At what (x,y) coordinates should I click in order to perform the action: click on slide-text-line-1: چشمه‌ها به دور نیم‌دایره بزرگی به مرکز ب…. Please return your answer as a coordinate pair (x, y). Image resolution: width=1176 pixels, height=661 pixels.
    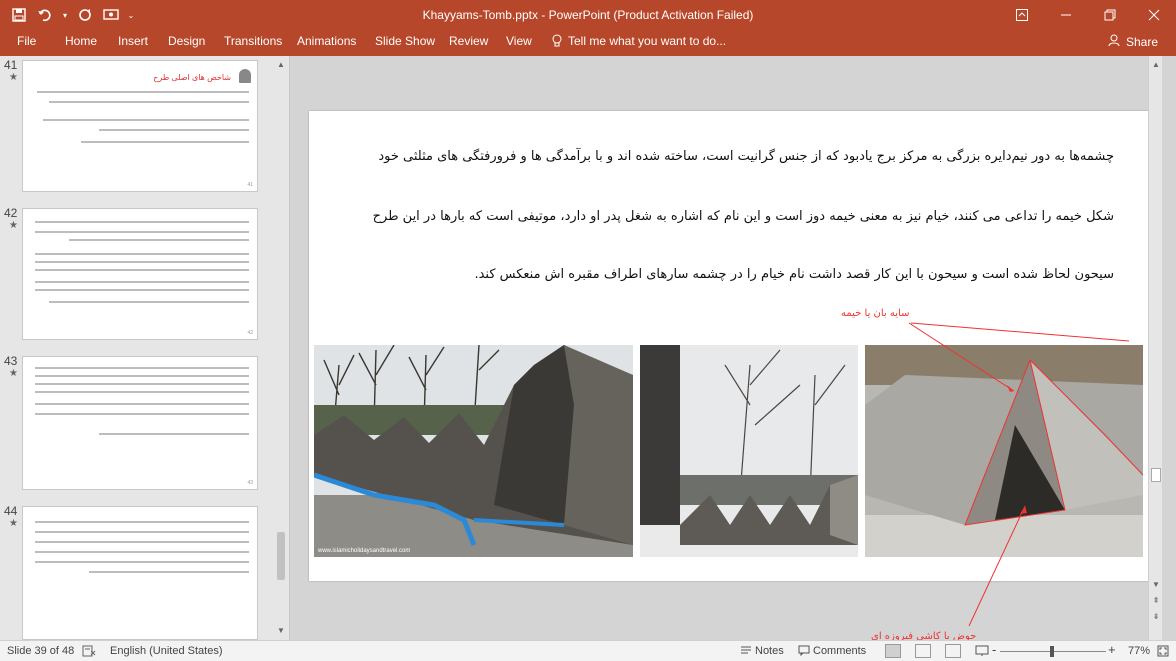
    Looking at the image, I should click on (724, 156).